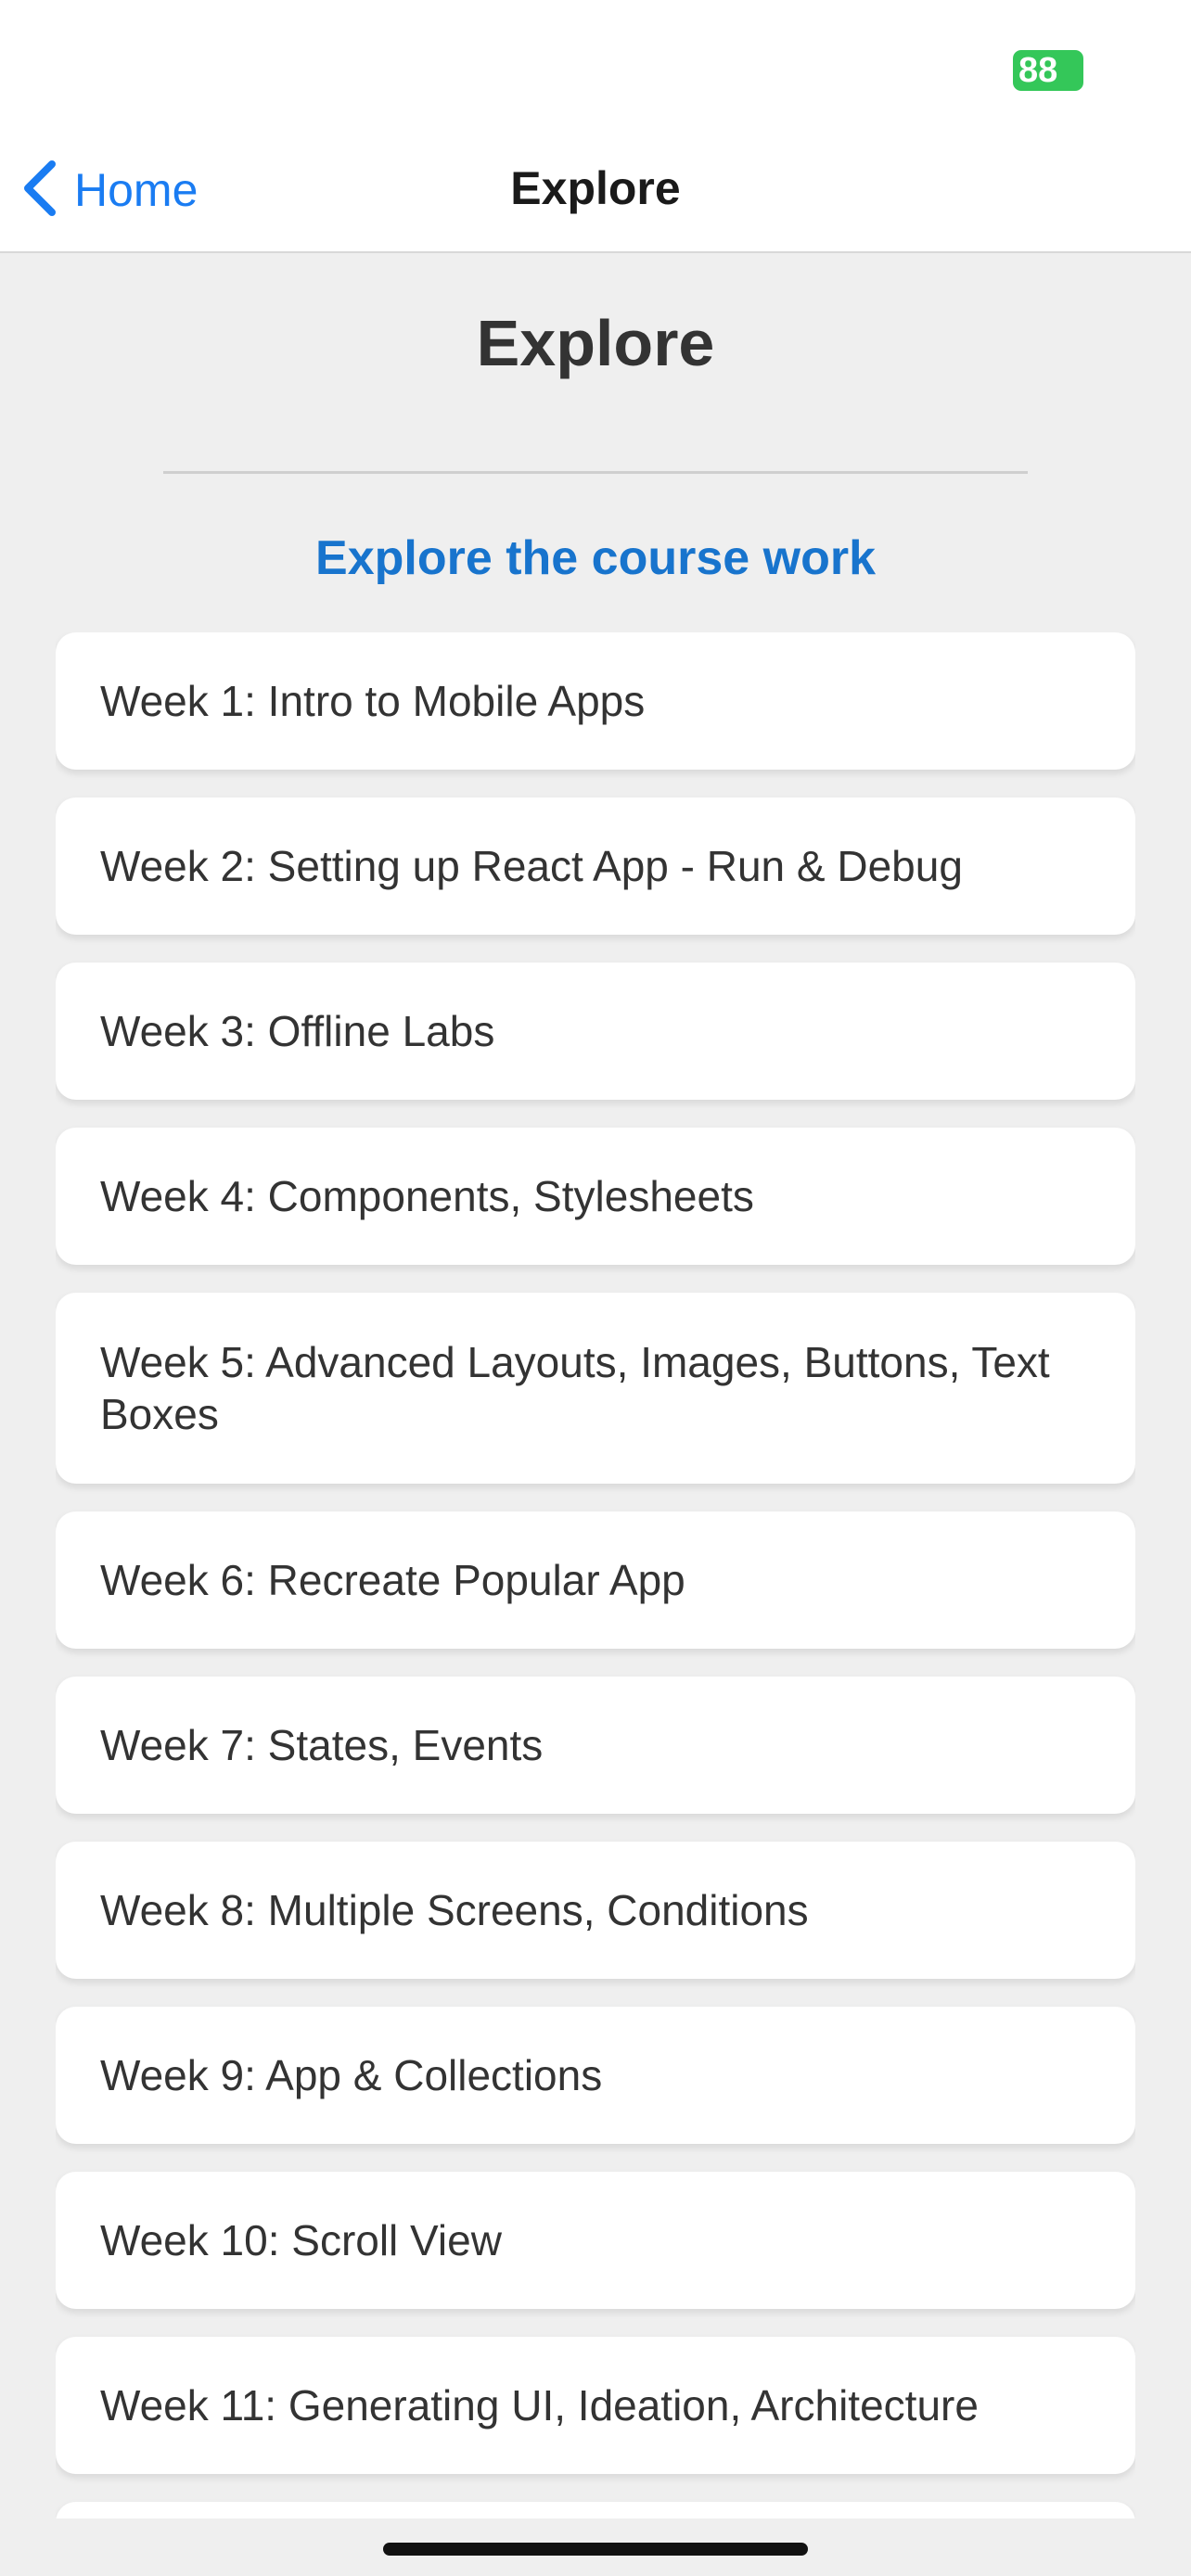 This screenshot has width=1191, height=2576. I want to click on page-title: Explore, so click(595, 343).